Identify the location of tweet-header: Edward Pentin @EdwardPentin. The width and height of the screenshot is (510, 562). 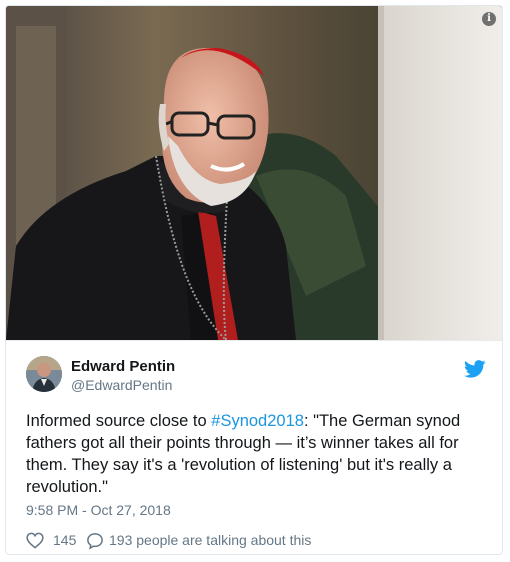
(256, 374).